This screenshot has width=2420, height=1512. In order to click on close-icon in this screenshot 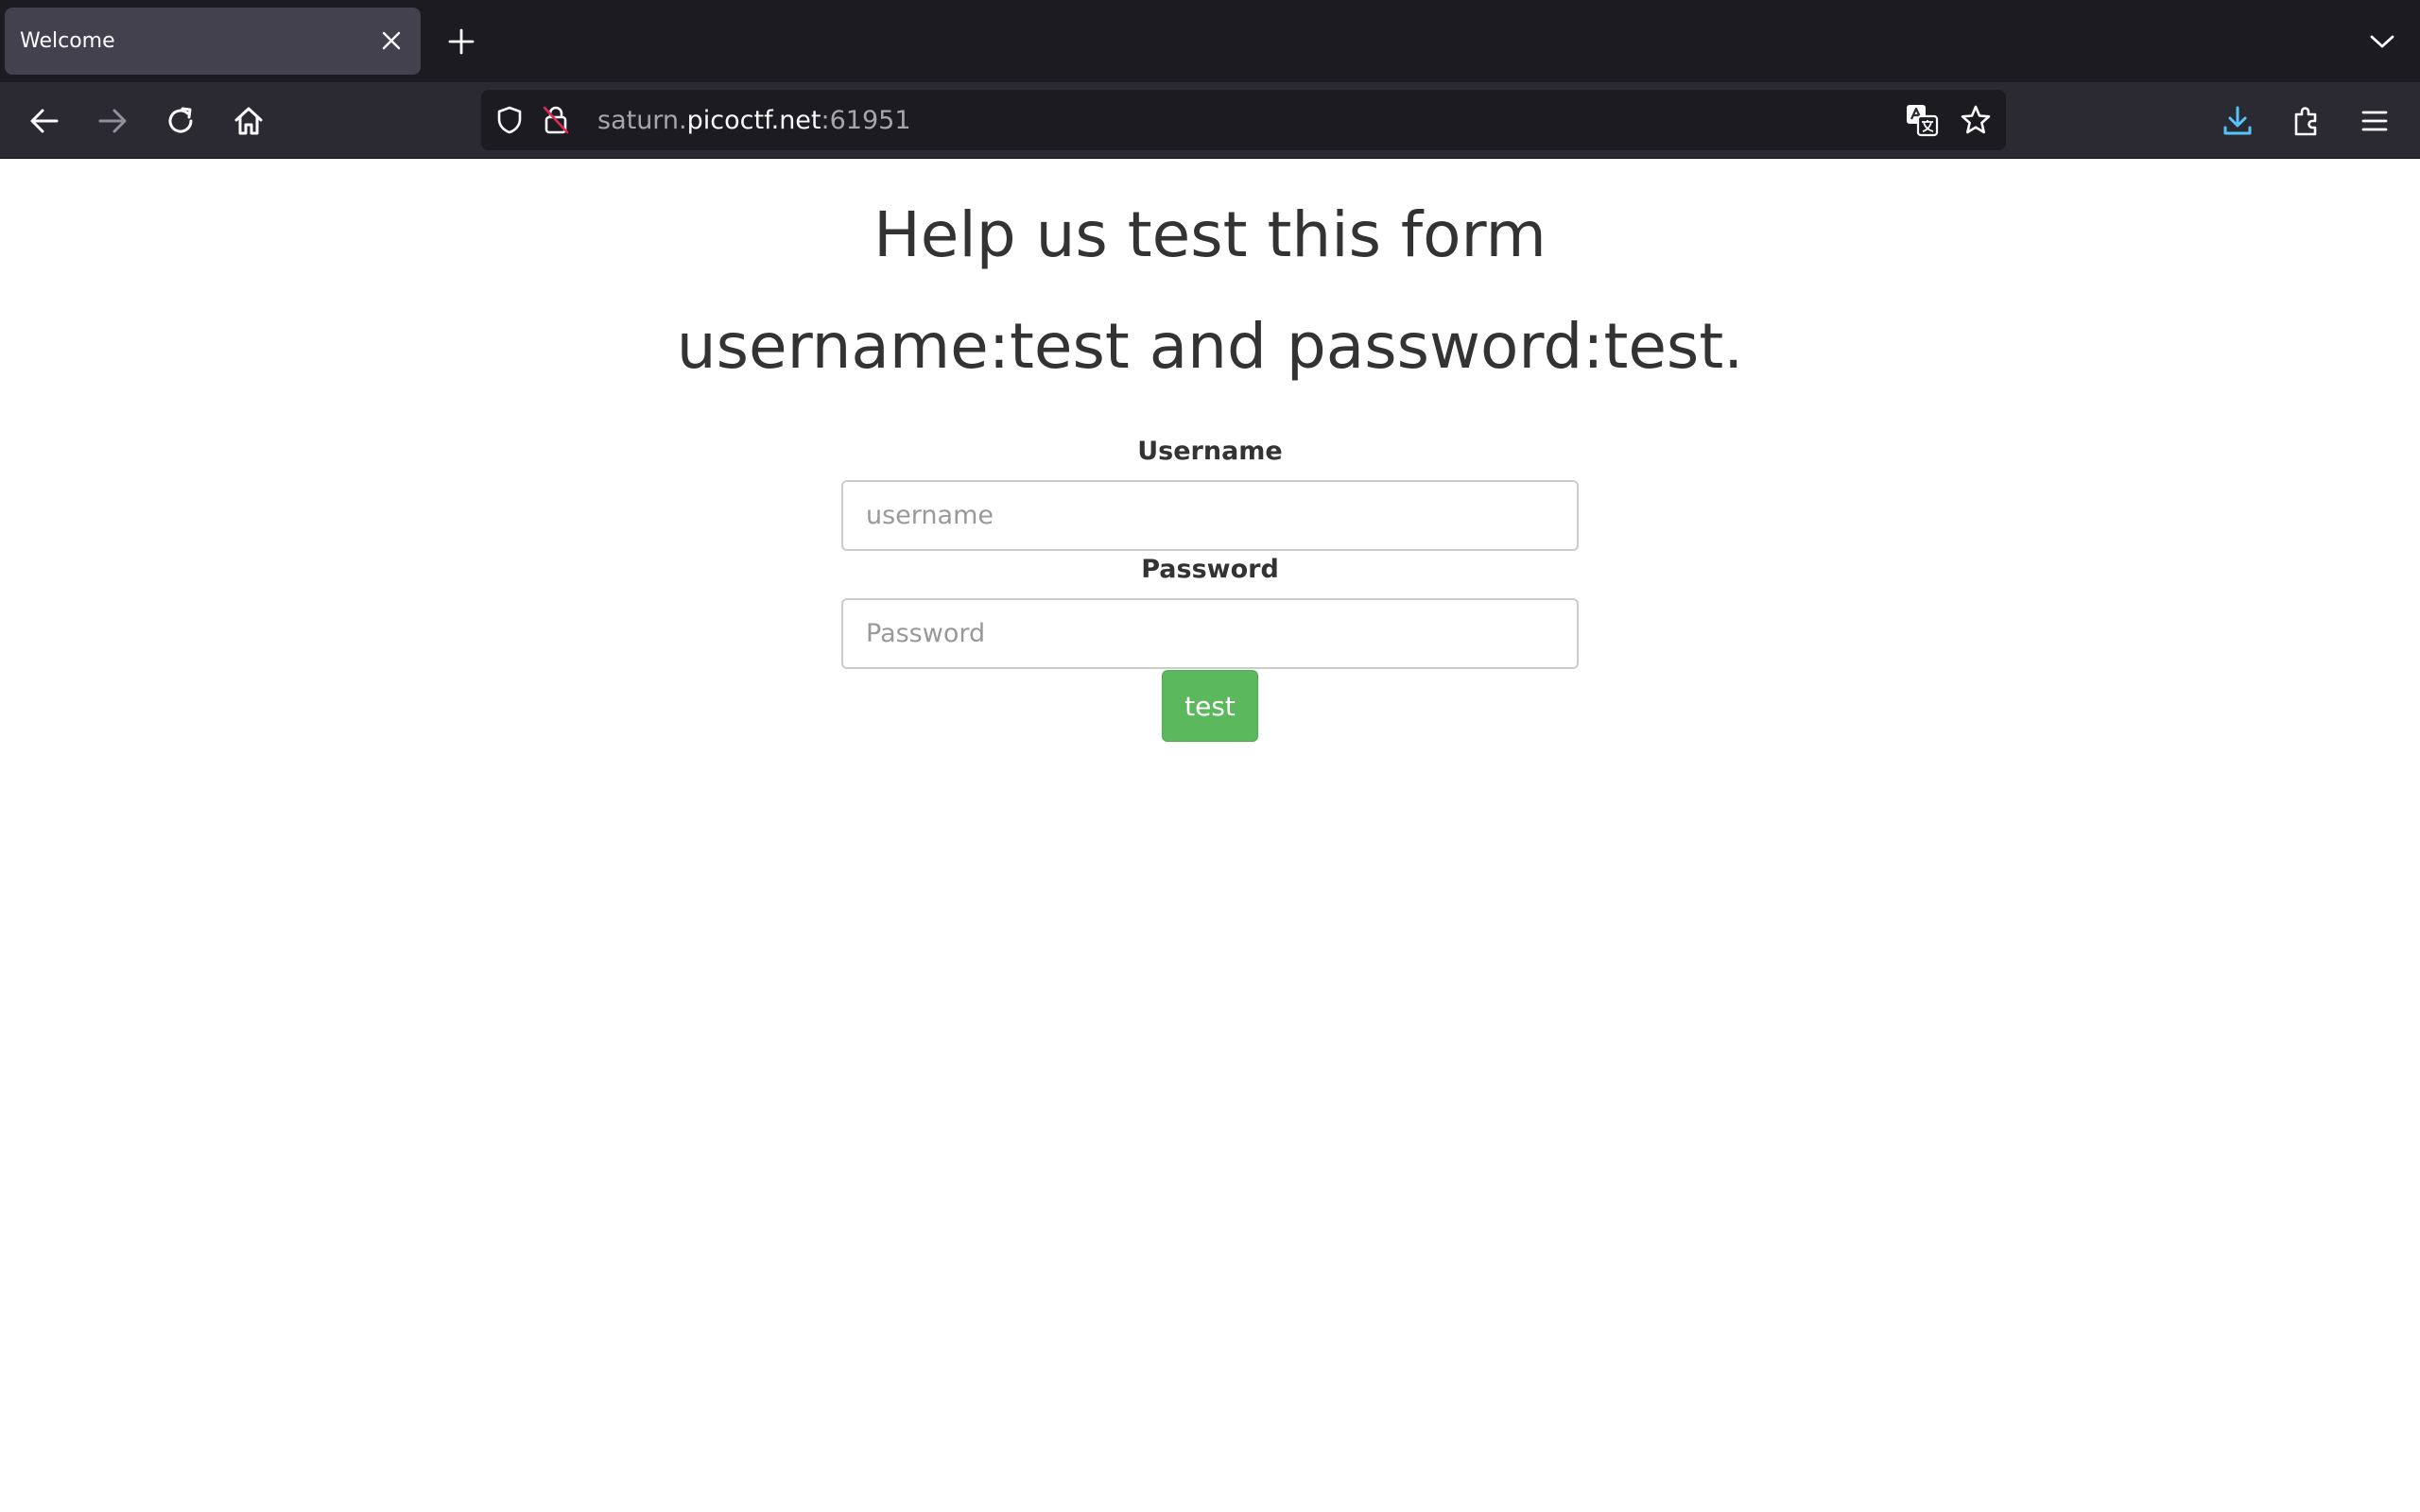, I will do `click(391, 41)`.